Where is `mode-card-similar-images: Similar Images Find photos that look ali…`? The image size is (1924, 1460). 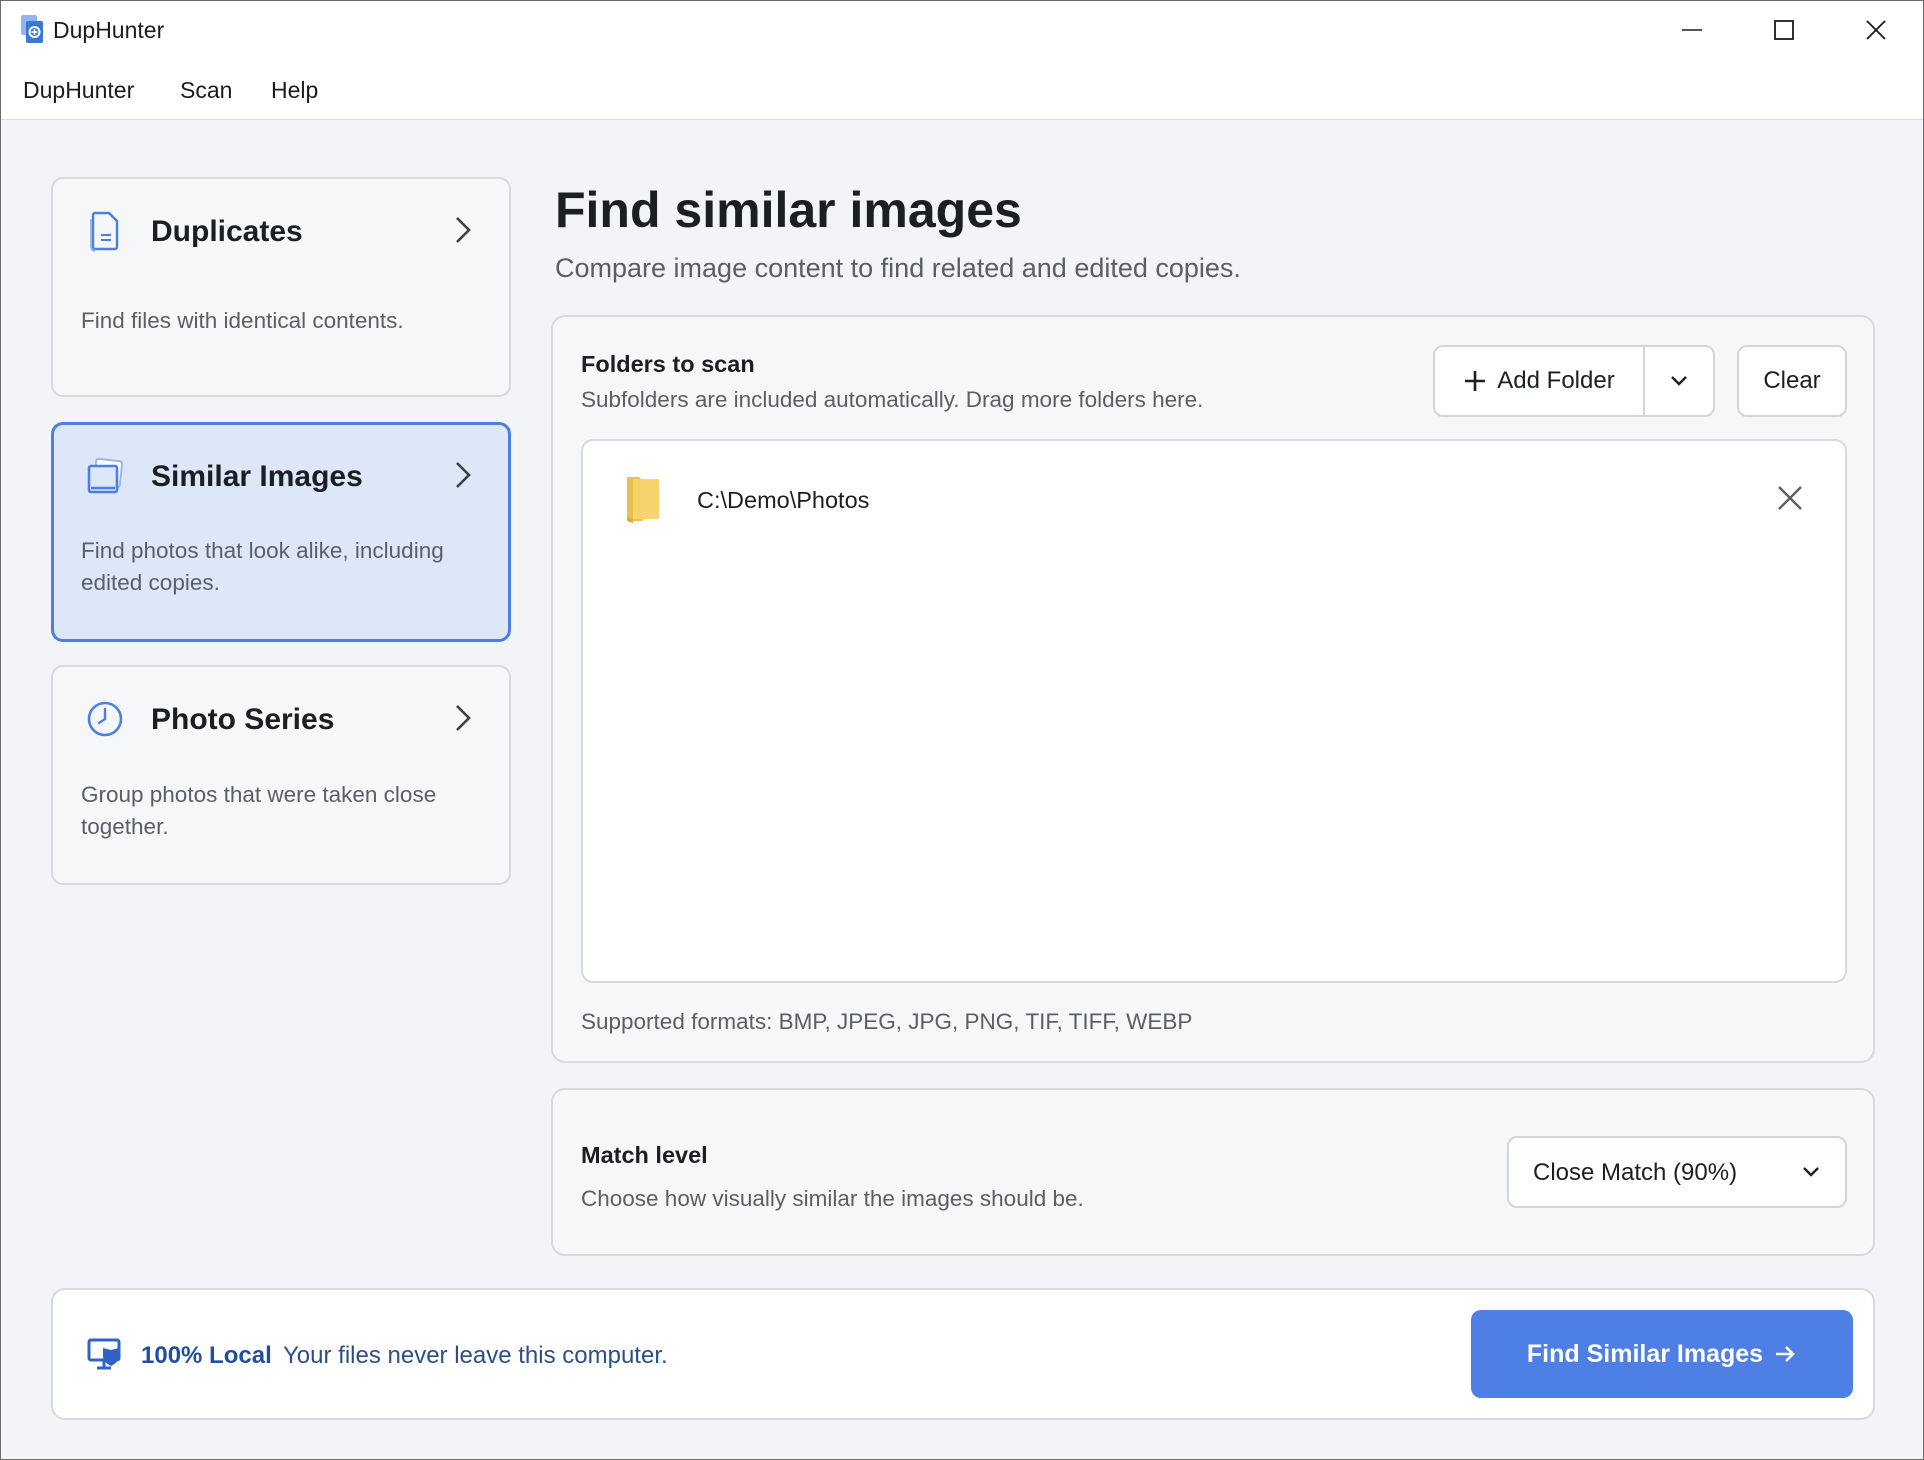
mode-card-similar-images: Similar Images Find photos that look ali… is located at coordinates (281, 532).